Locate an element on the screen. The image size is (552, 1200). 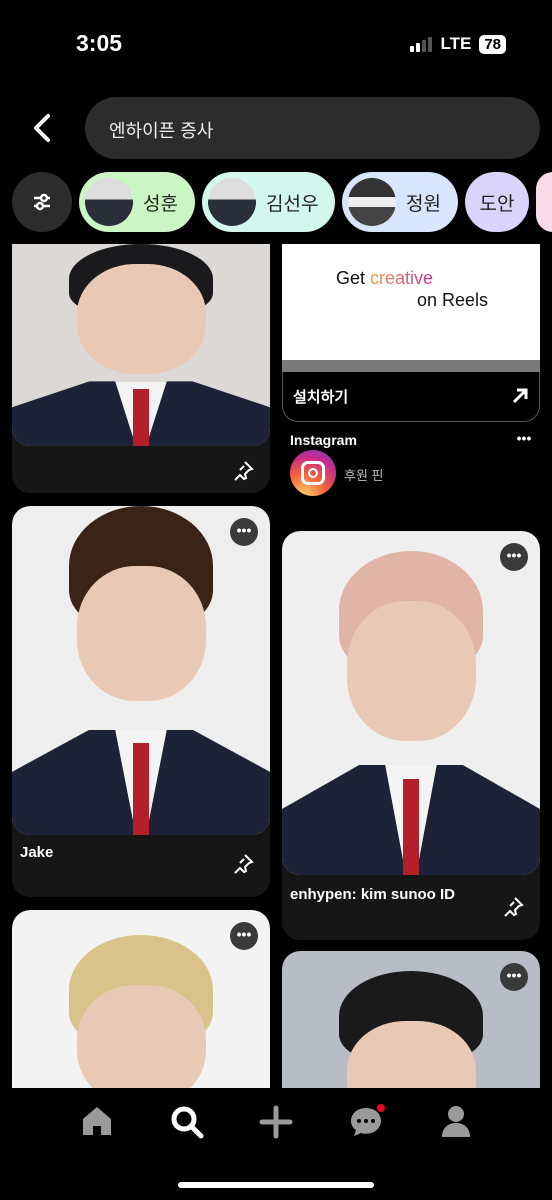
chip-sunghoon: 성훈 is located at coordinates (137, 202).